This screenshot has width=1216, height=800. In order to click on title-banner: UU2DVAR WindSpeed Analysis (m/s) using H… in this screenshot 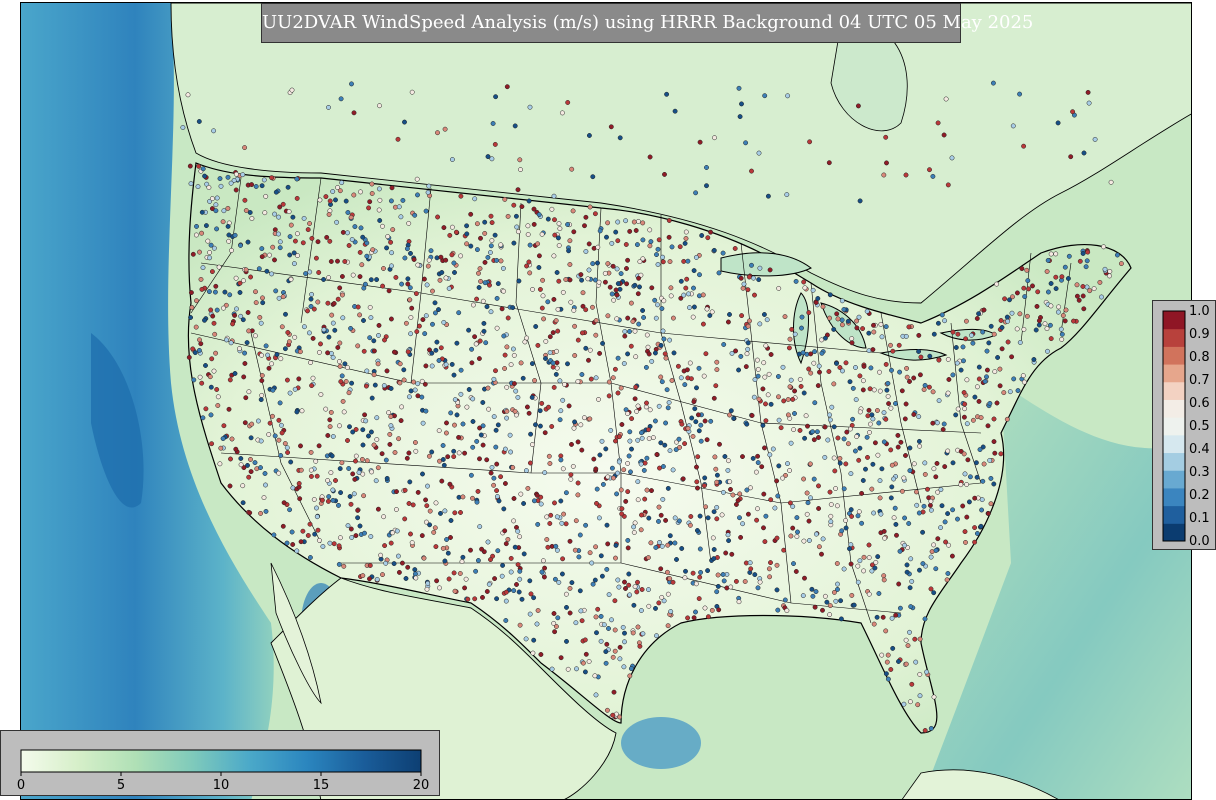, I will do `click(647, 23)`.